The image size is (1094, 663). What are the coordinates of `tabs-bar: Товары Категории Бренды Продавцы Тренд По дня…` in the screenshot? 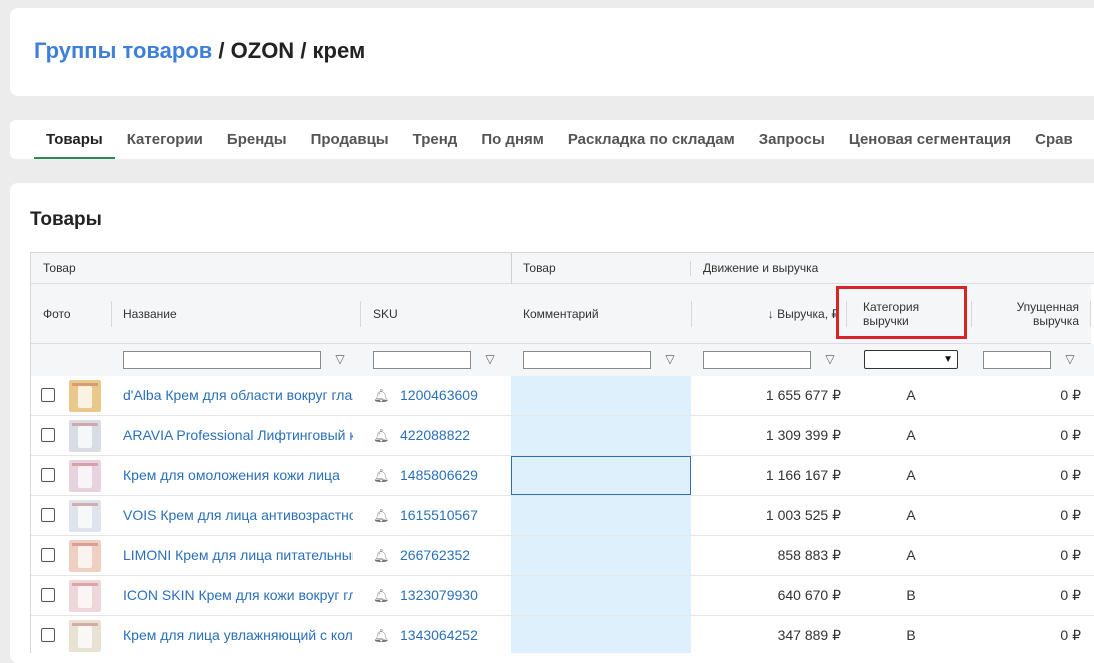 It's located at (552, 139).